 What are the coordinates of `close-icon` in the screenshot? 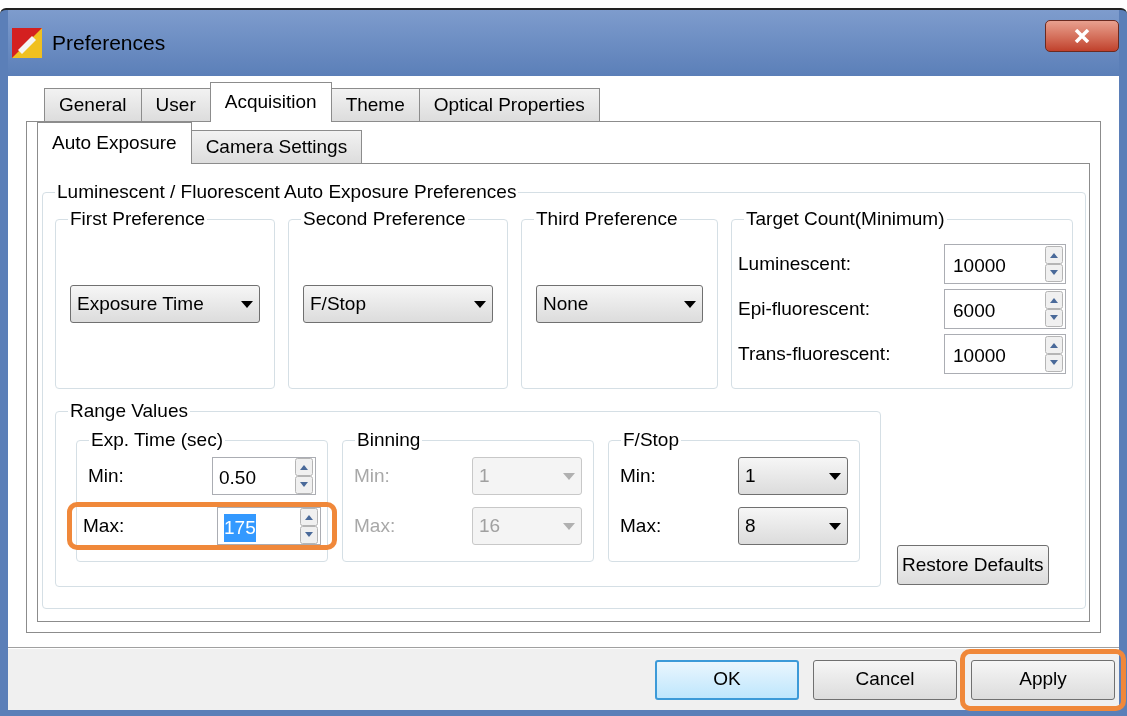 It's located at (1082, 36).